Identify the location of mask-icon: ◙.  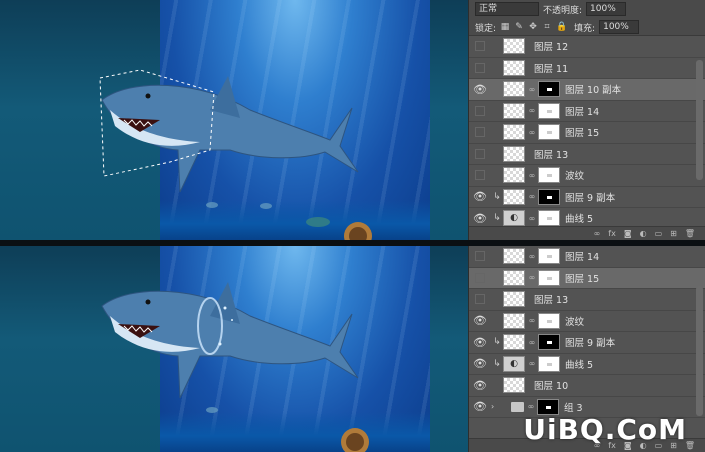
(628, 233).